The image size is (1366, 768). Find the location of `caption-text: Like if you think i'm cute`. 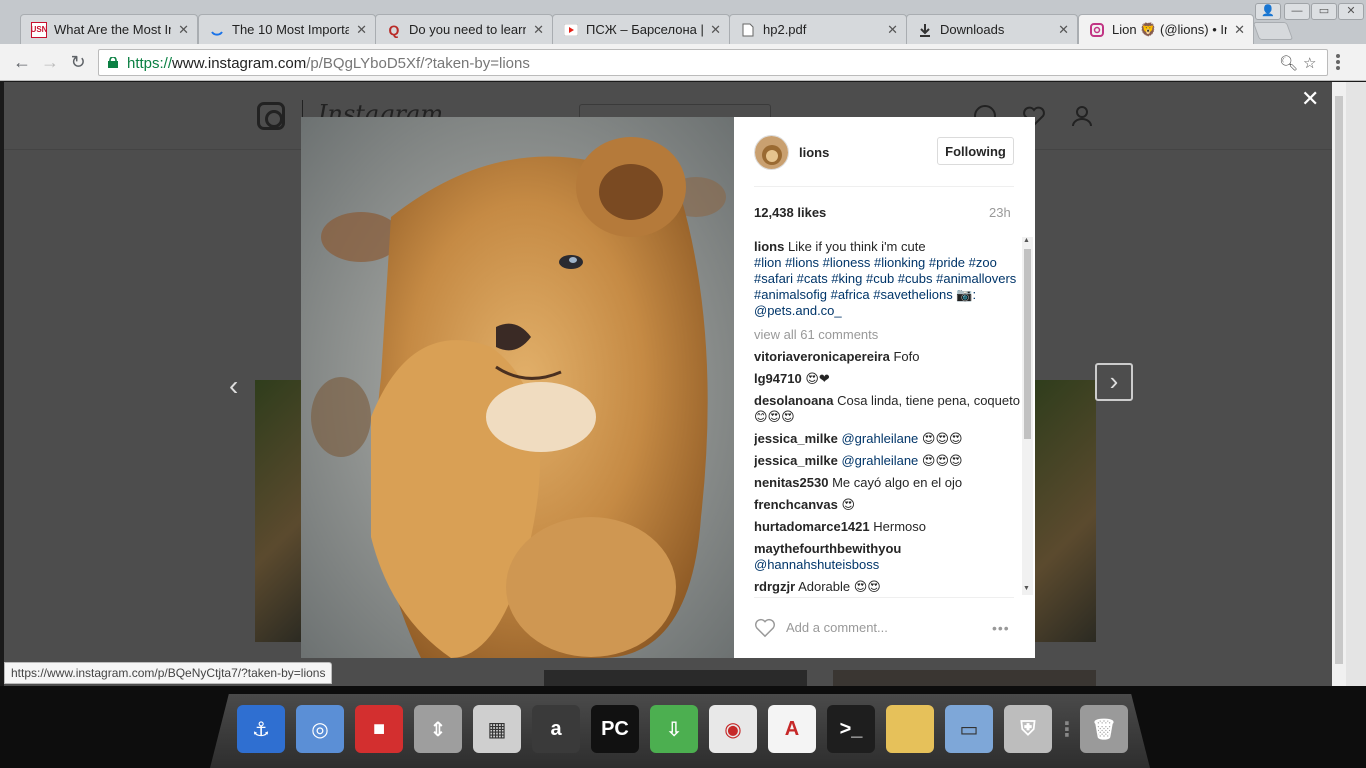

caption-text: Like if you think i'm cute is located at coordinates (856, 246).